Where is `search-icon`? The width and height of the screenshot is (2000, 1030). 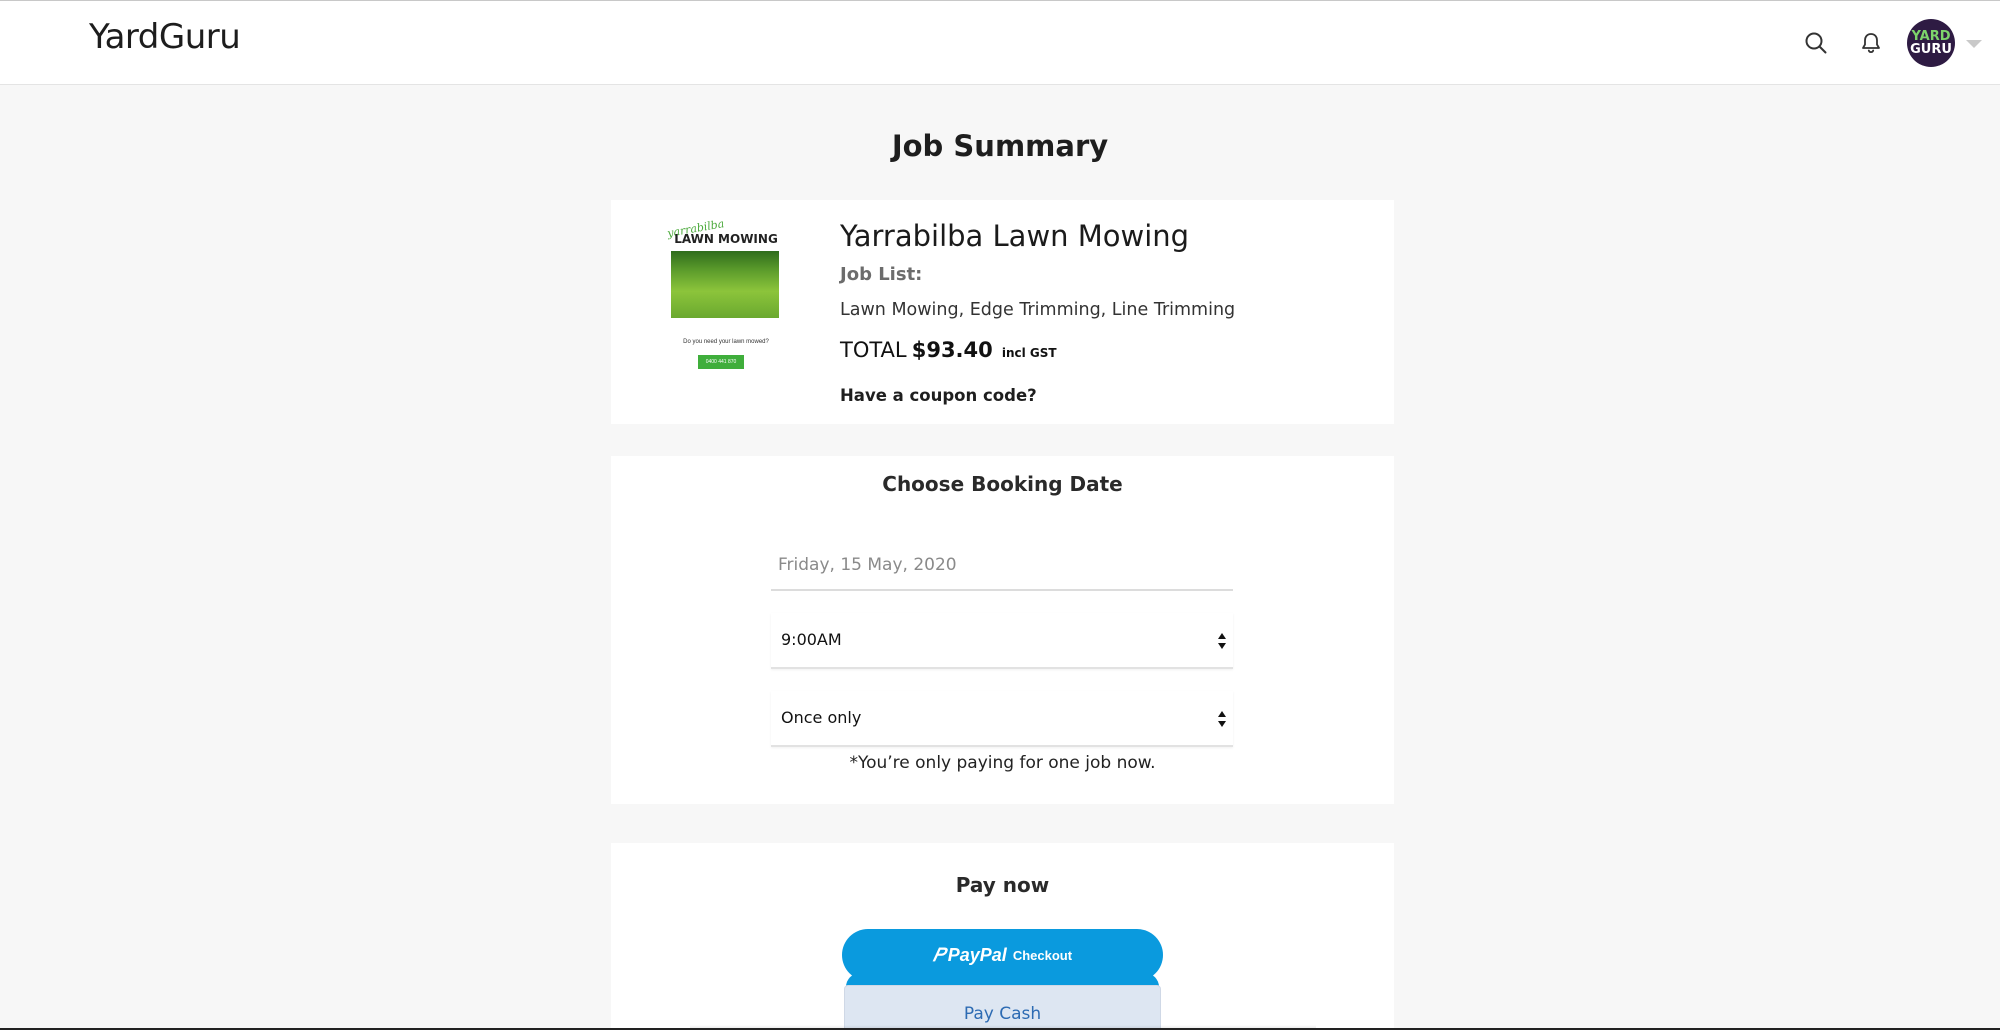
search-icon is located at coordinates (1816, 43).